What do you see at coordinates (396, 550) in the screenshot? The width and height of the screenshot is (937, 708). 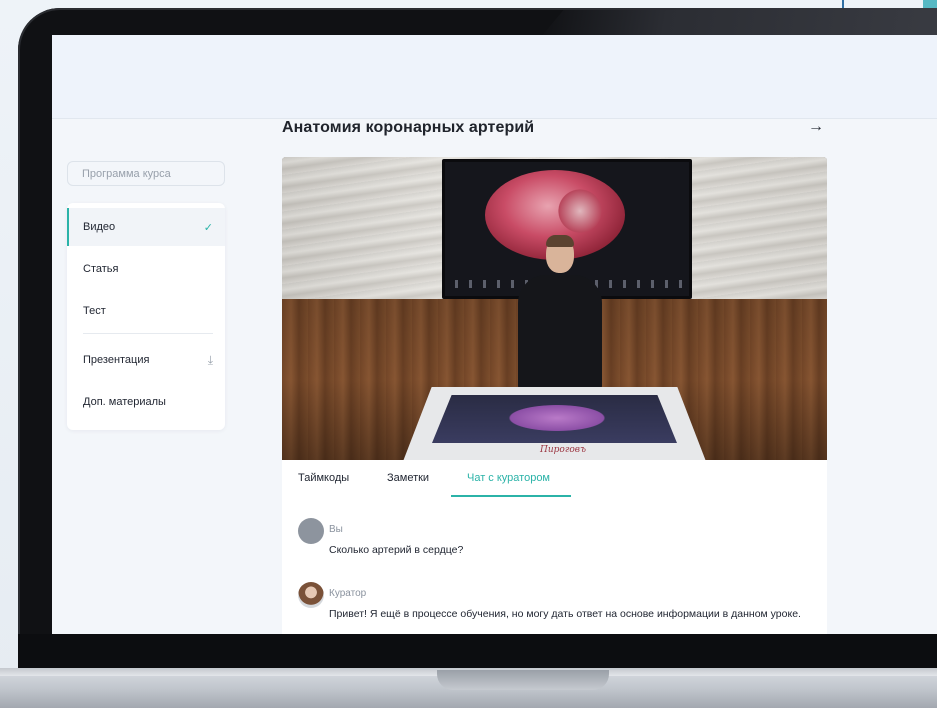 I see `message-text: Сколько артерий в сердце?` at bounding box center [396, 550].